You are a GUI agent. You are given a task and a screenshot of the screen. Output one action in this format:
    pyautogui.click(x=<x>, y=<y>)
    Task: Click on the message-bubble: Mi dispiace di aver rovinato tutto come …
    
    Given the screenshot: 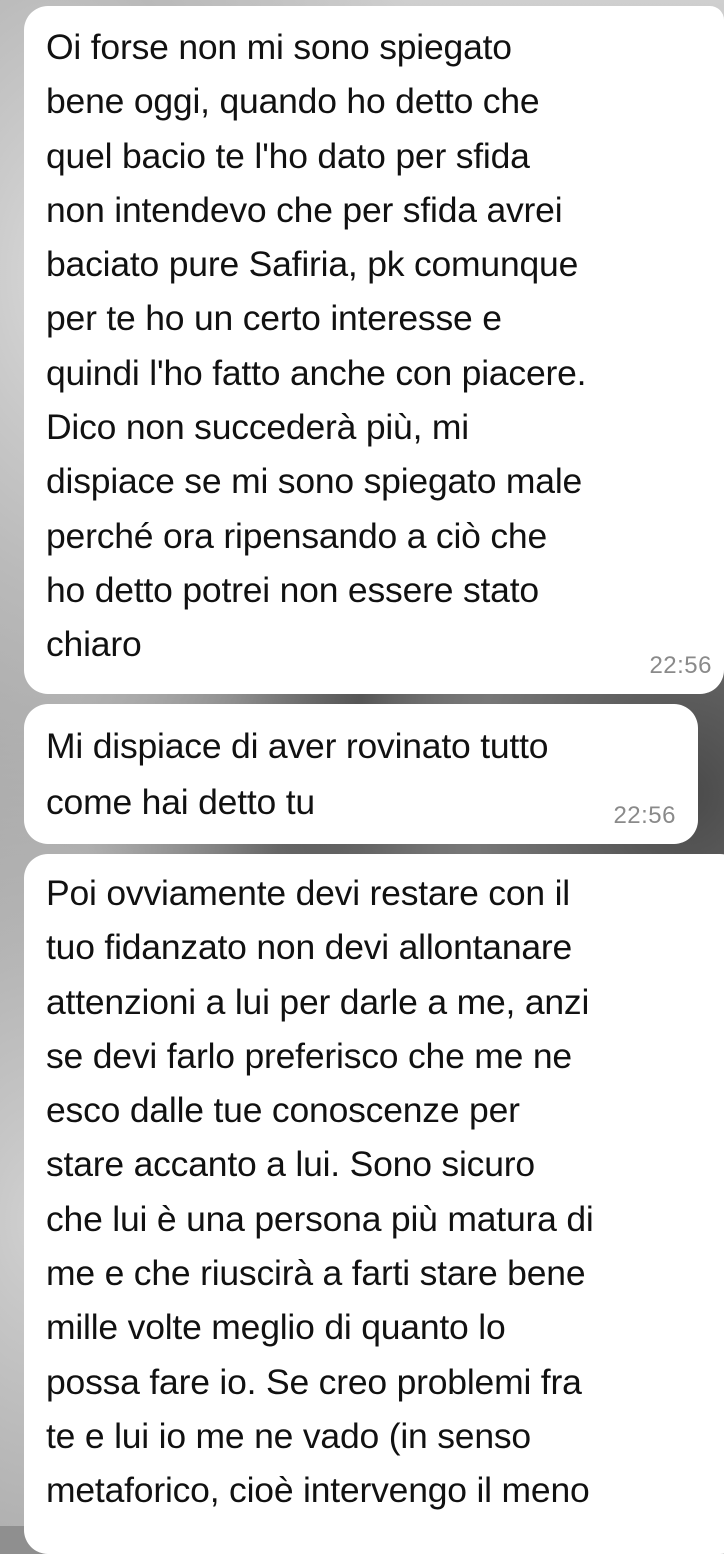 What is the action you would take?
    pyautogui.click(x=361, y=774)
    